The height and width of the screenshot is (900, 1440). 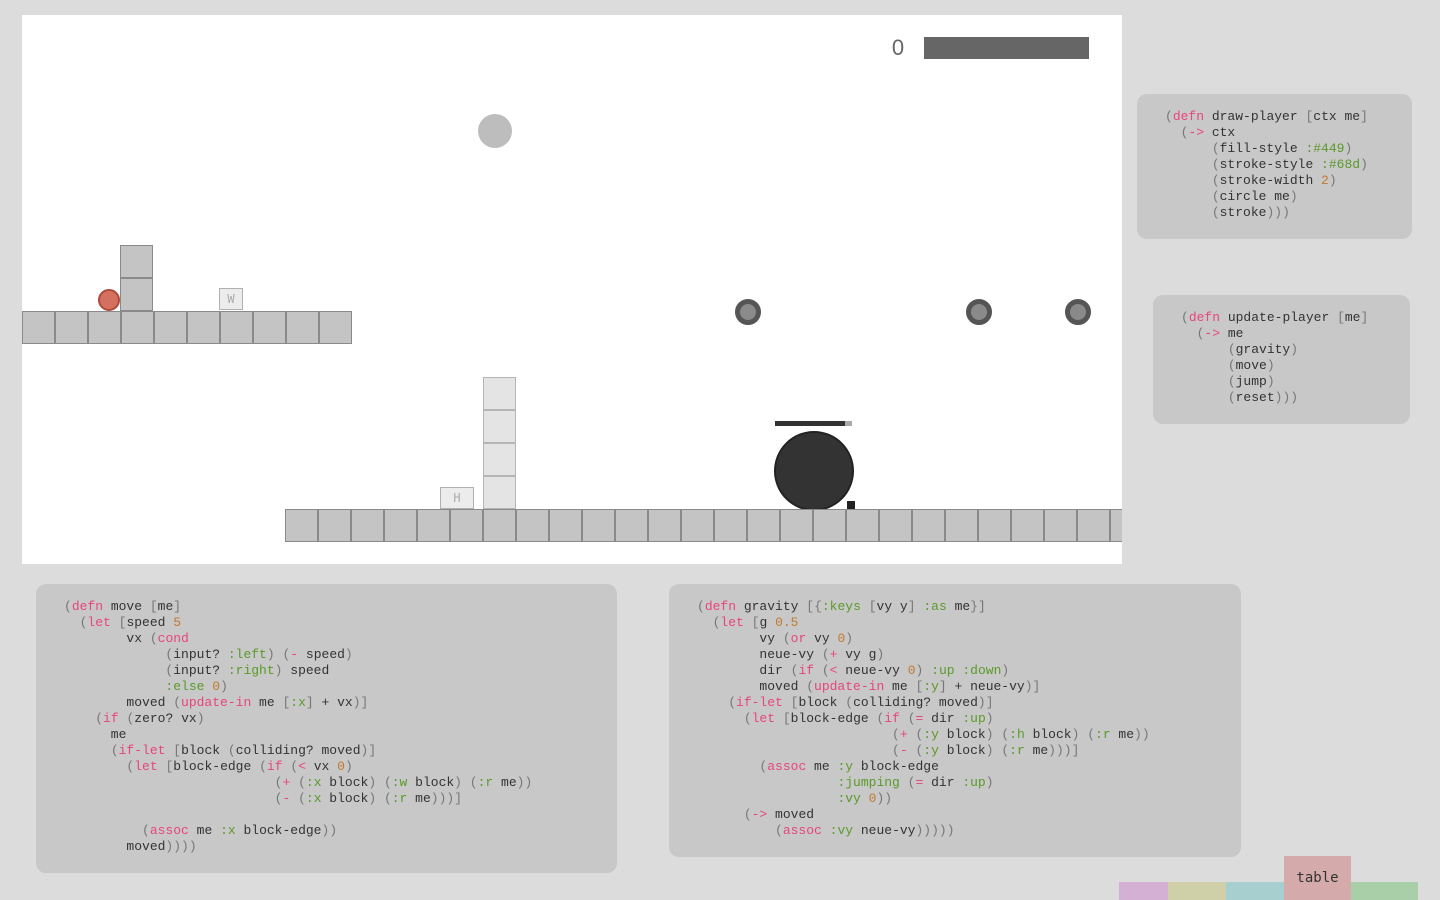 I want to click on tab-purple, so click(x=1143, y=891).